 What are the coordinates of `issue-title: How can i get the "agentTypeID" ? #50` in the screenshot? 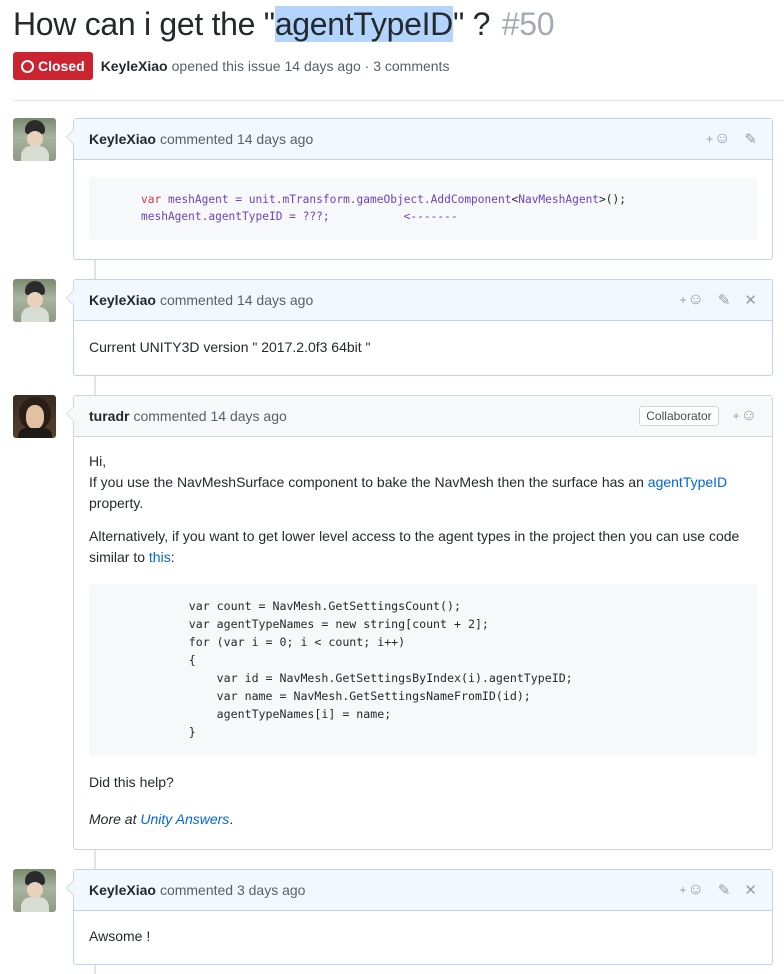 It's located at (284, 24).